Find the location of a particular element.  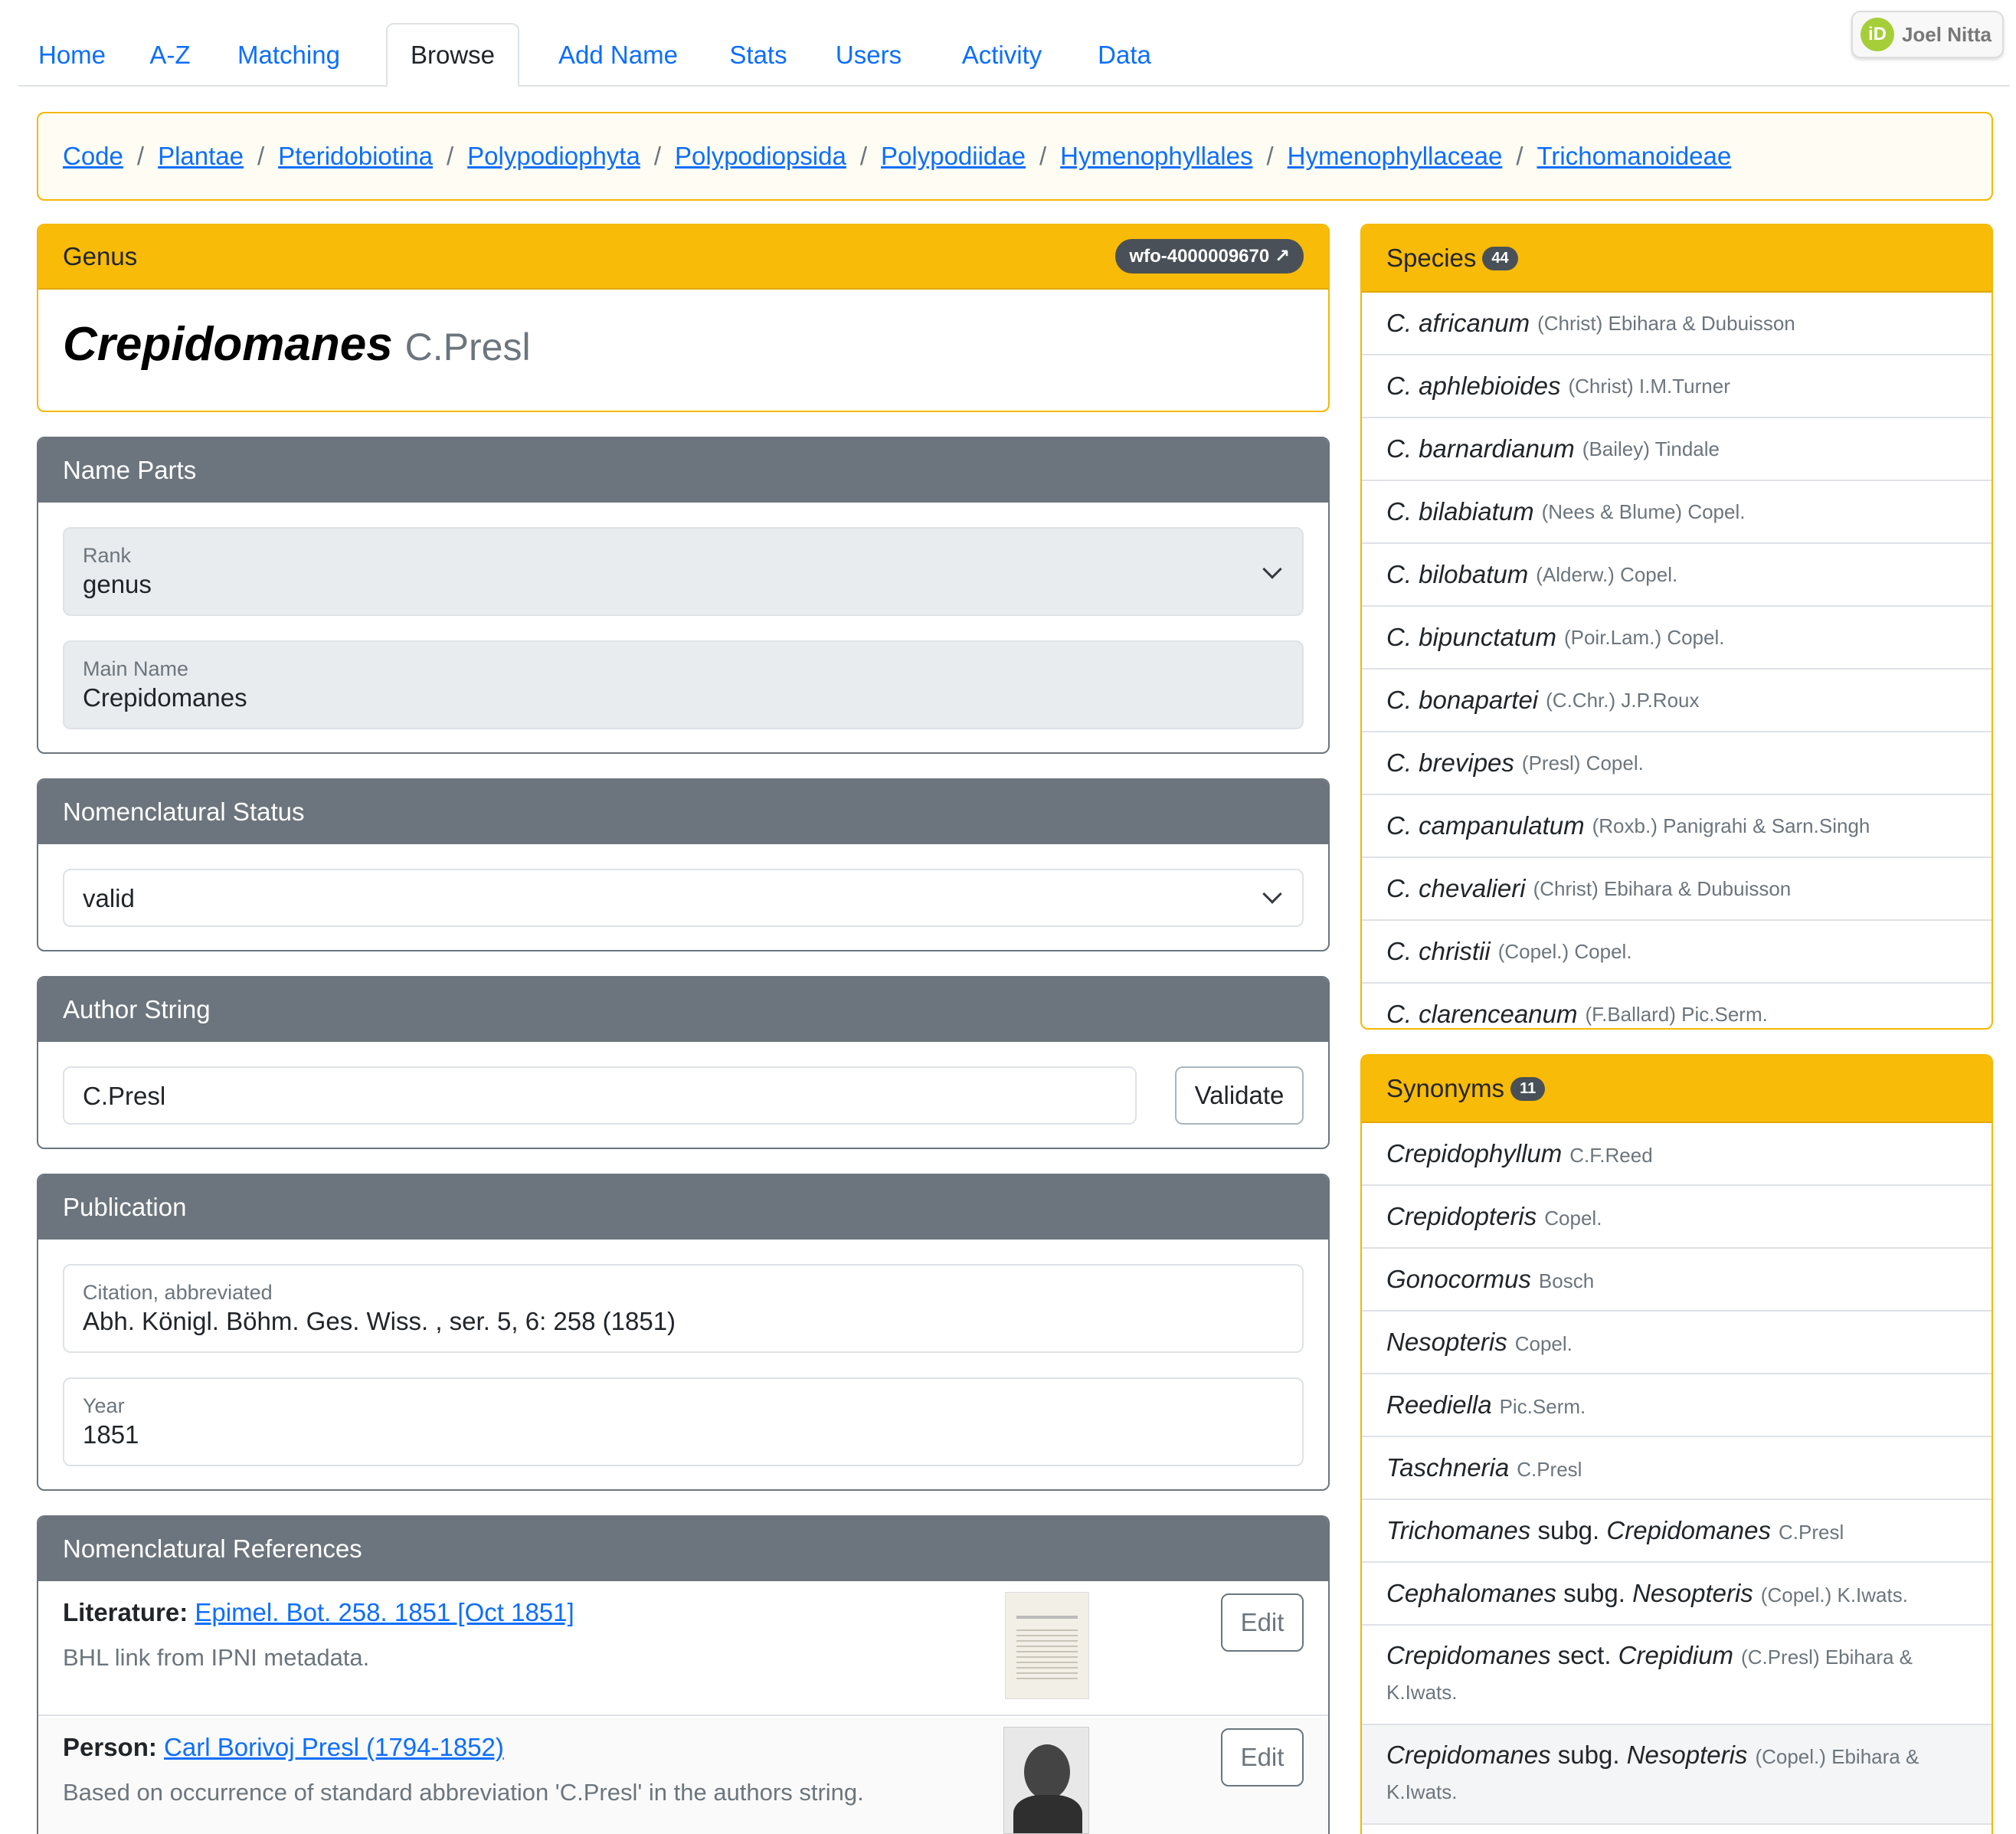

reference-kind: Literature: is located at coordinates (125, 1612).